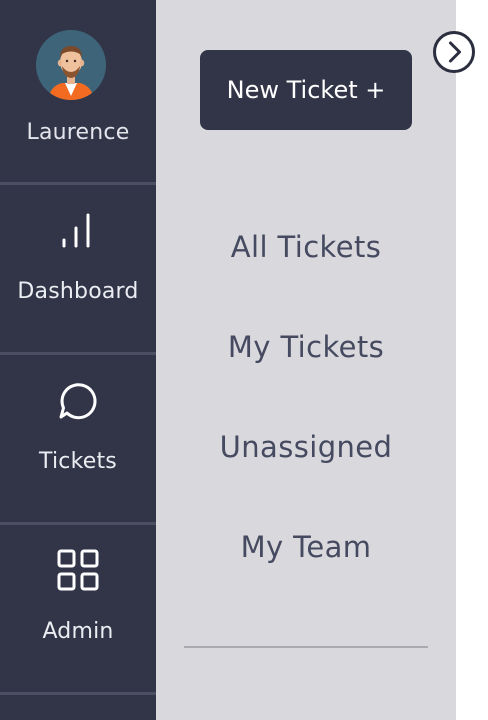 Image resolution: width=488 pixels, height=720 pixels. I want to click on user-avatar-icon, so click(71, 65).